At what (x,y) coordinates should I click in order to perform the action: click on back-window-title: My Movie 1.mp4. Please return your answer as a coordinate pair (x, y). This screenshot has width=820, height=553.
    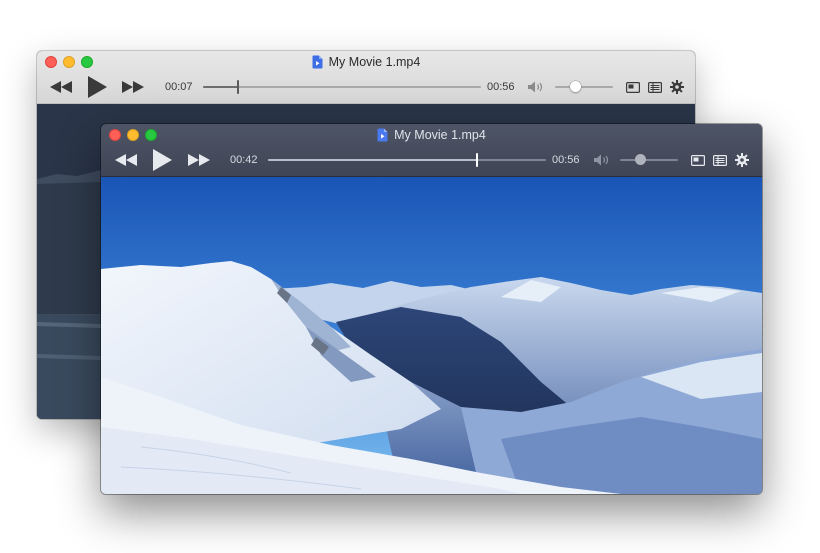
    Looking at the image, I should click on (366, 62).